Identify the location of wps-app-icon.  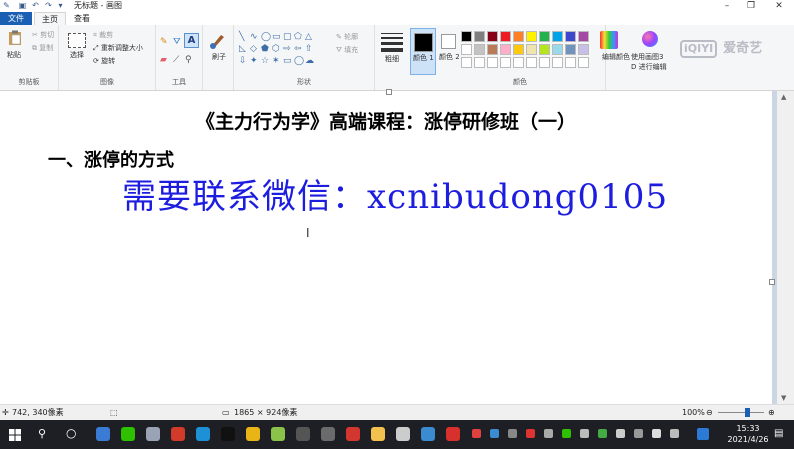
(453, 434).